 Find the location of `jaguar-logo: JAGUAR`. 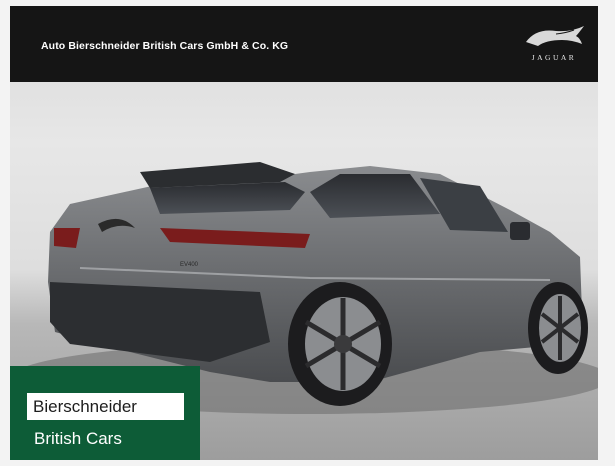

jaguar-logo: JAGUAR is located at coordinates (554, 45).